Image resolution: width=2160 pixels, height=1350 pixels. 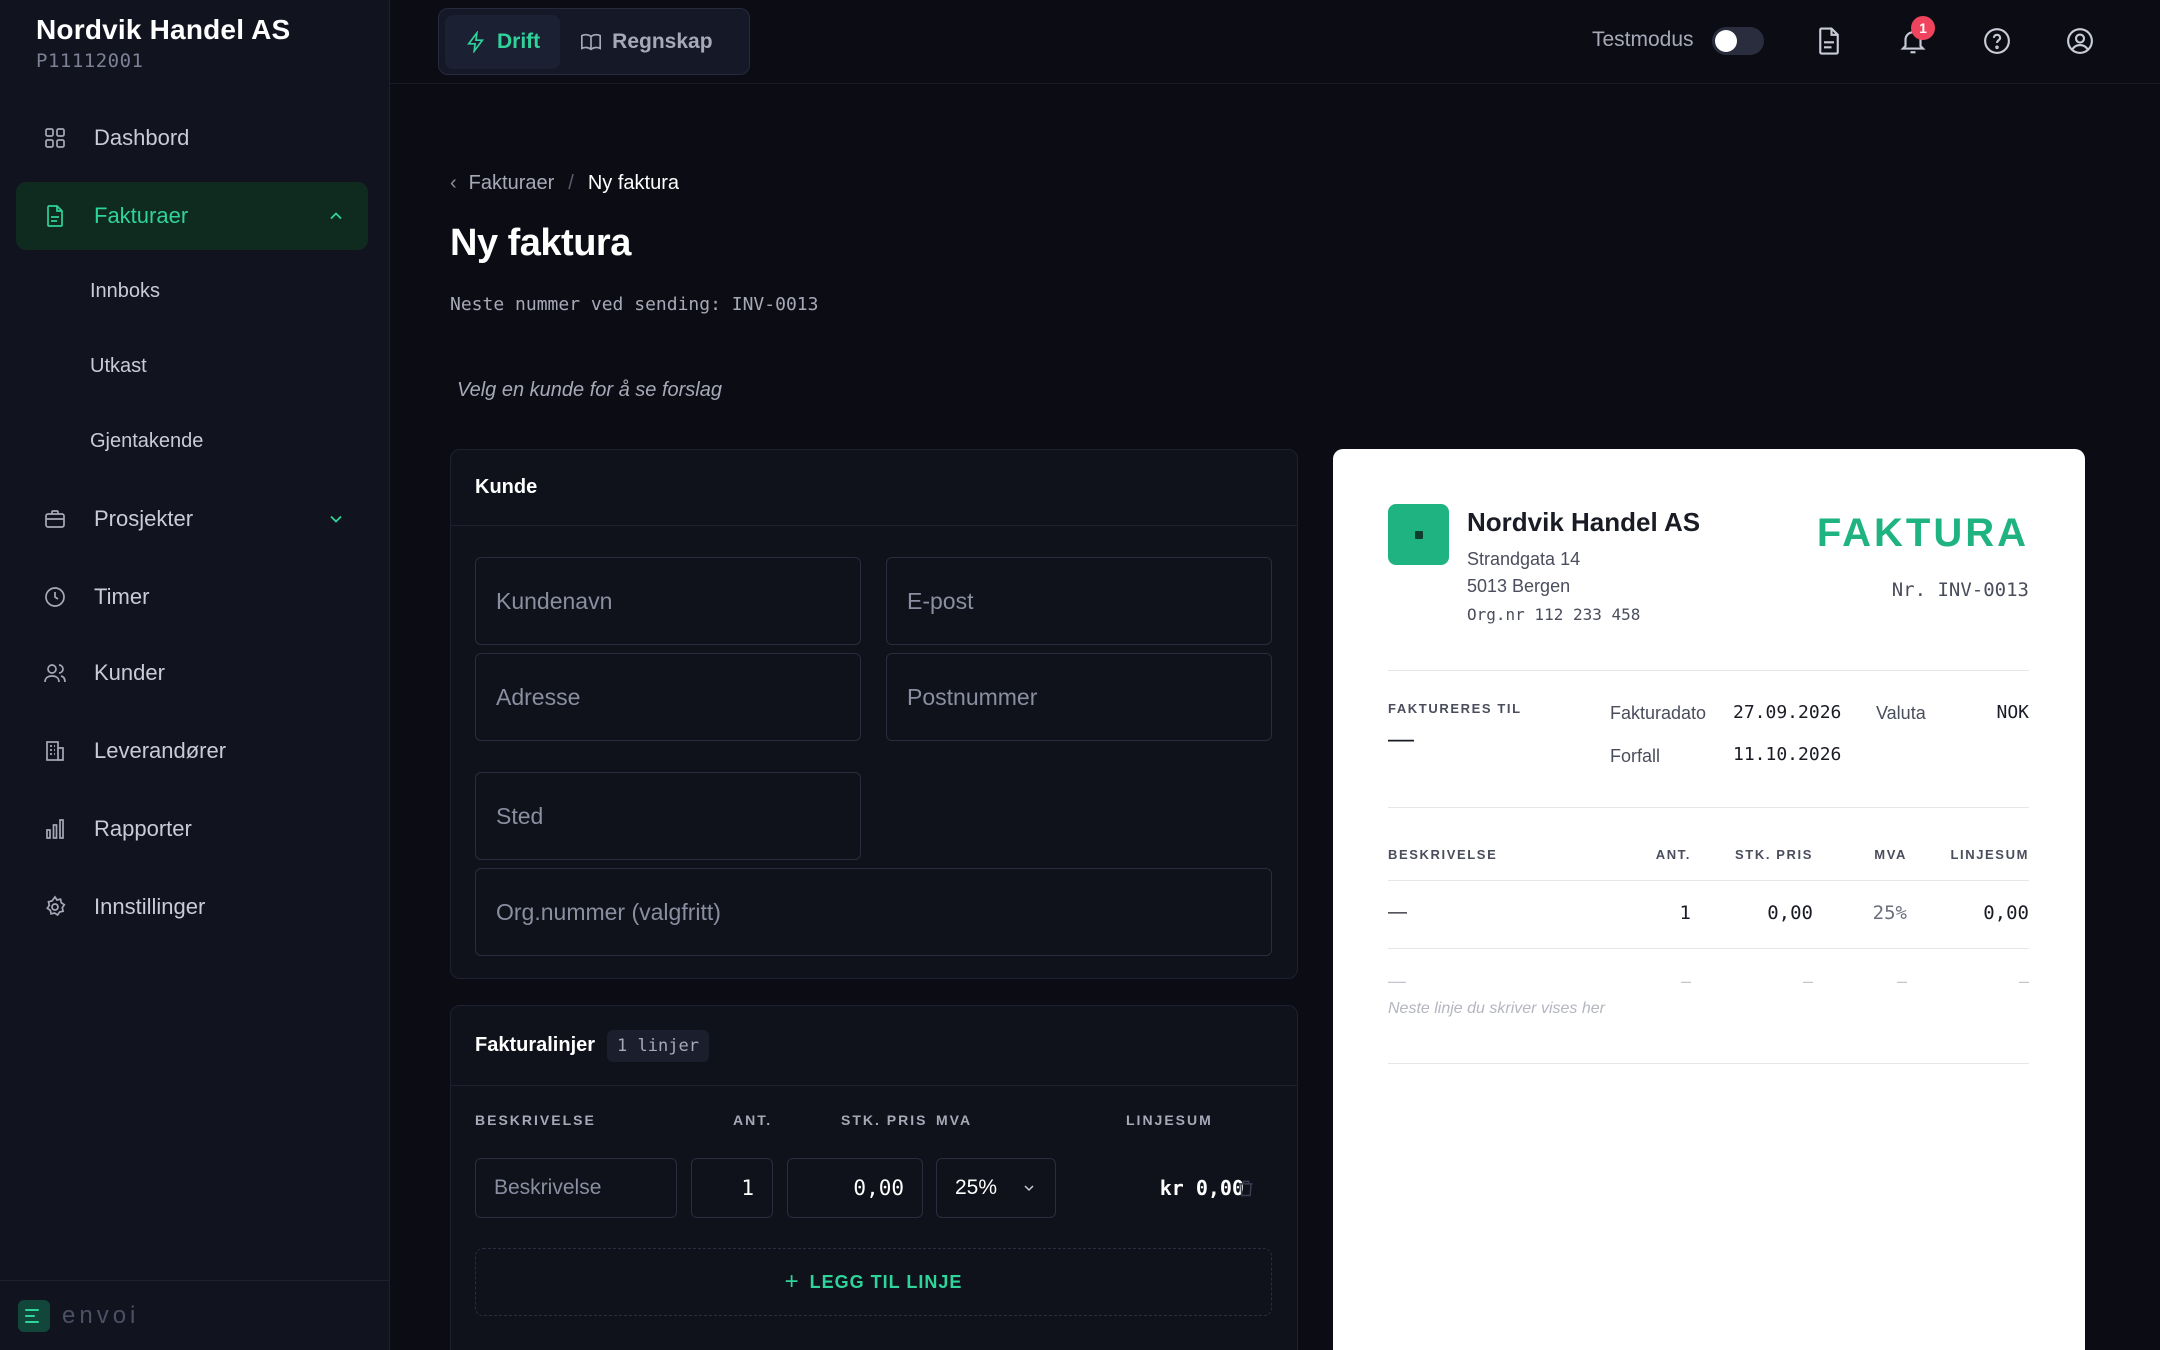 I want to click on ghost-row-line-sum: –, so click(x=2023, y=981).